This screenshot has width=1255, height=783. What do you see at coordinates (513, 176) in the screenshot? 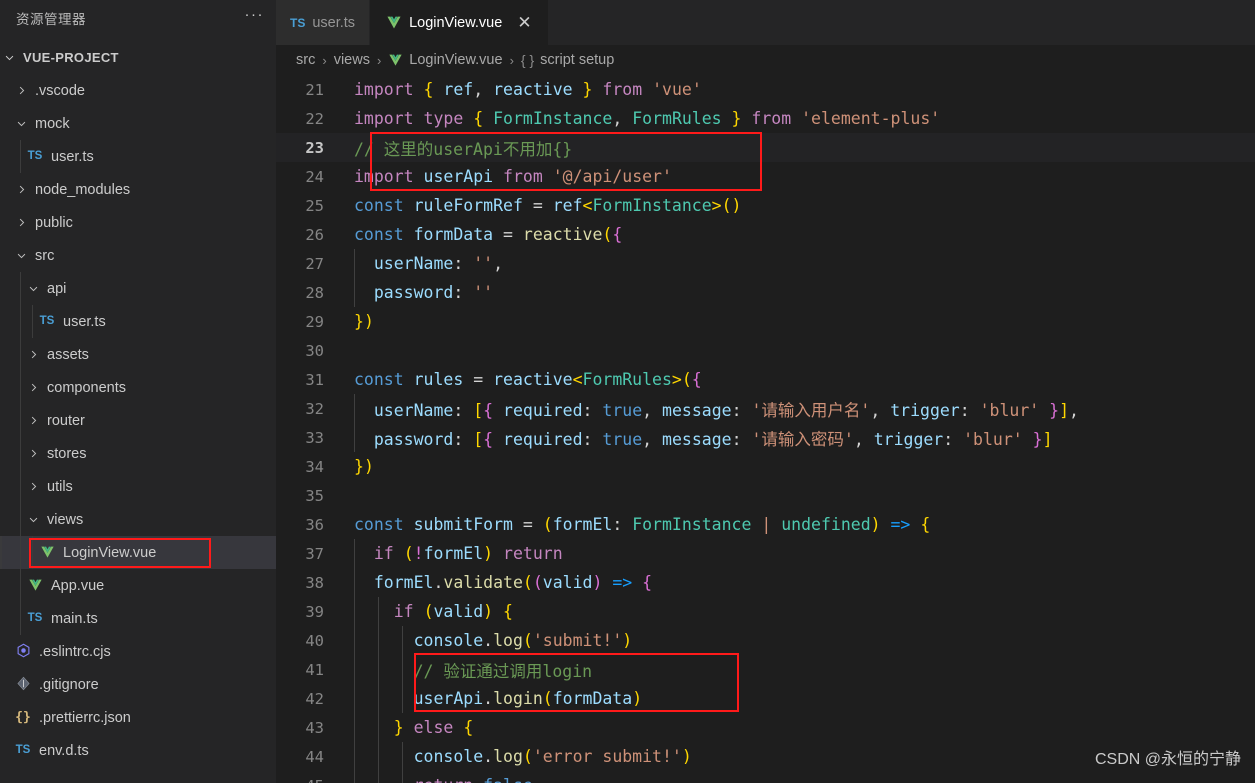
I see `code-text: import userApi from '@/api/user'` at bounding box center [513, 176].